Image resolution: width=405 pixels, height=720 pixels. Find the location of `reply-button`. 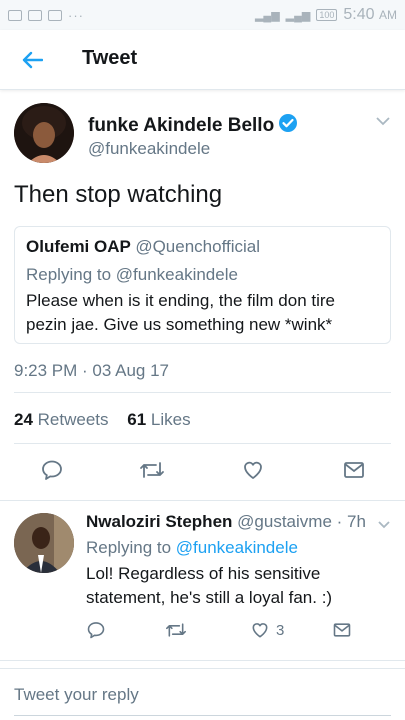

reply-button is located at coordinates (52, 470).